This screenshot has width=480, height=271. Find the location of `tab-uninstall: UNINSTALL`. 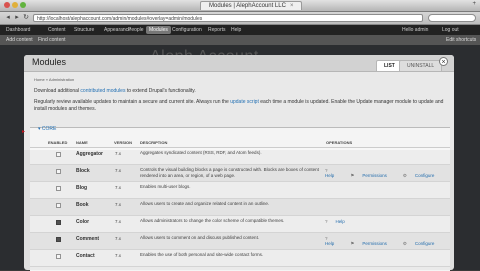

tab-uninstall: UNINSTALL is located at coordinates (421, 65).